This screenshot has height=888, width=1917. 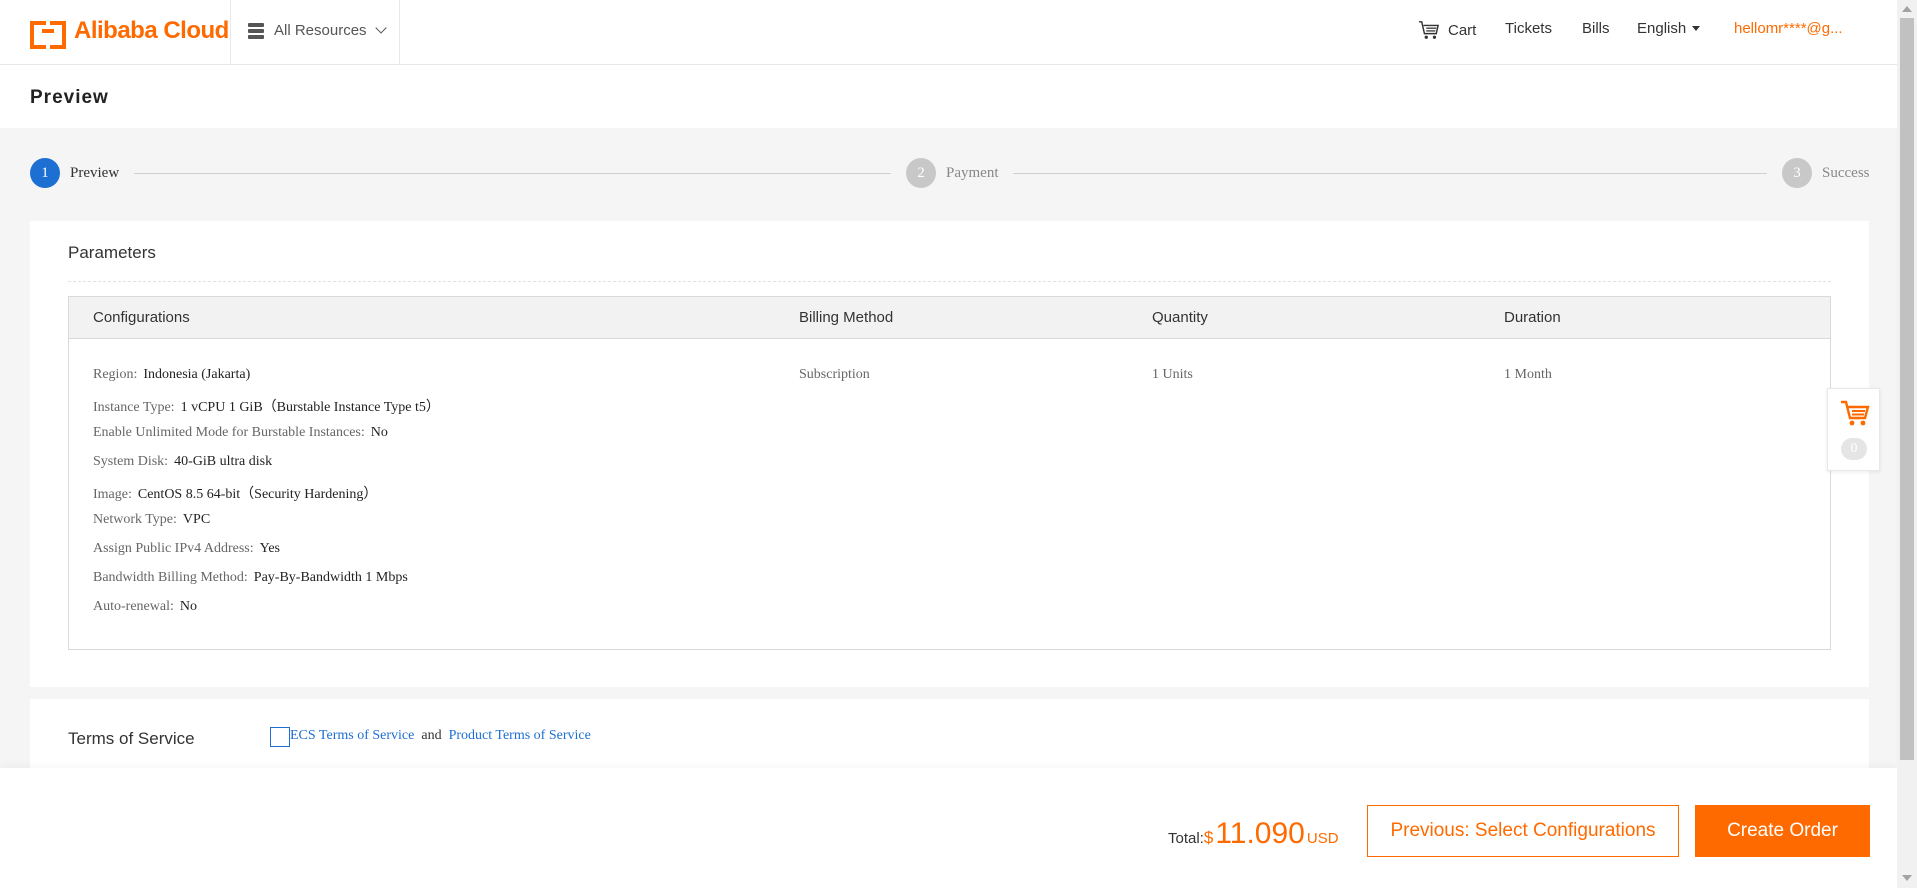 What do you see at coordinates (1696, 28) in the screenshot?
I see `caret-down-icon` at bounding box center [1696, 28].